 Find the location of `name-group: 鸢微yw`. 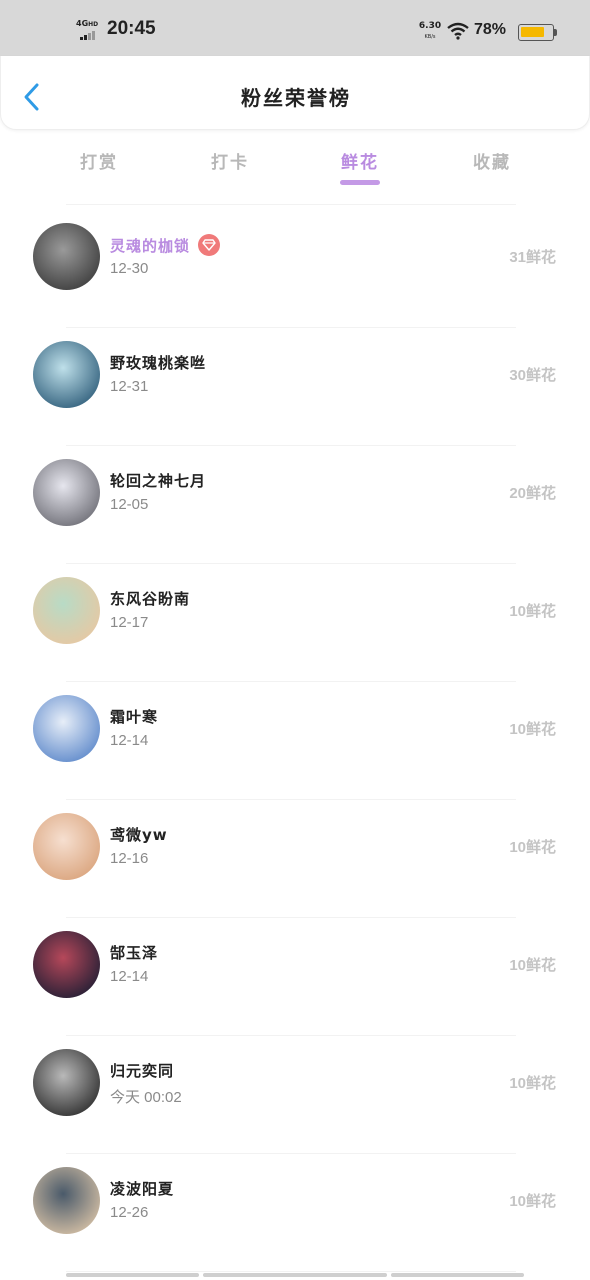

name-group: 鸢微yw is located at coordinates (139, 834).